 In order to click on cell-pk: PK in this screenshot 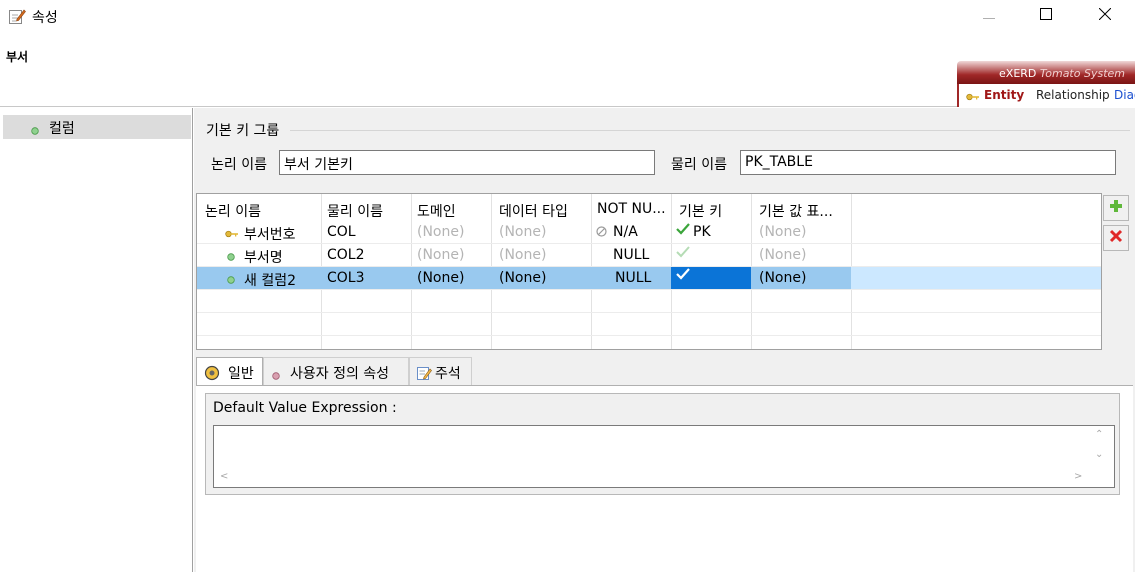, I will do `click(702, 232)`.